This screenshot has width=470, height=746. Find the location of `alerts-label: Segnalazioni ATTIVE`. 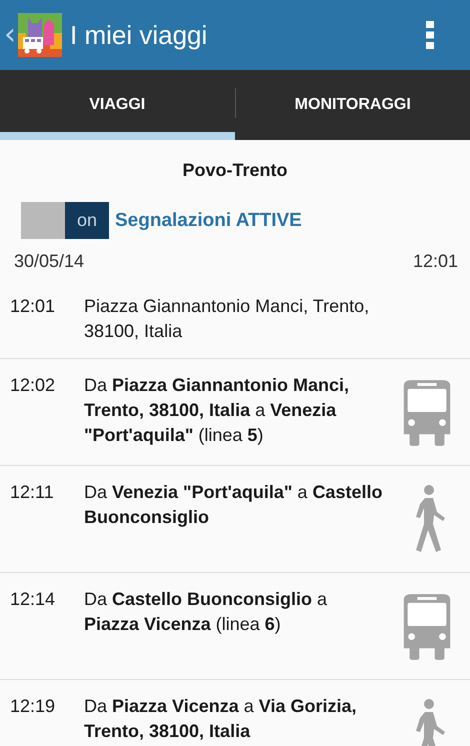

alerts-label: Segnalazioni ATTIVE is located at coordinates (208, 221).